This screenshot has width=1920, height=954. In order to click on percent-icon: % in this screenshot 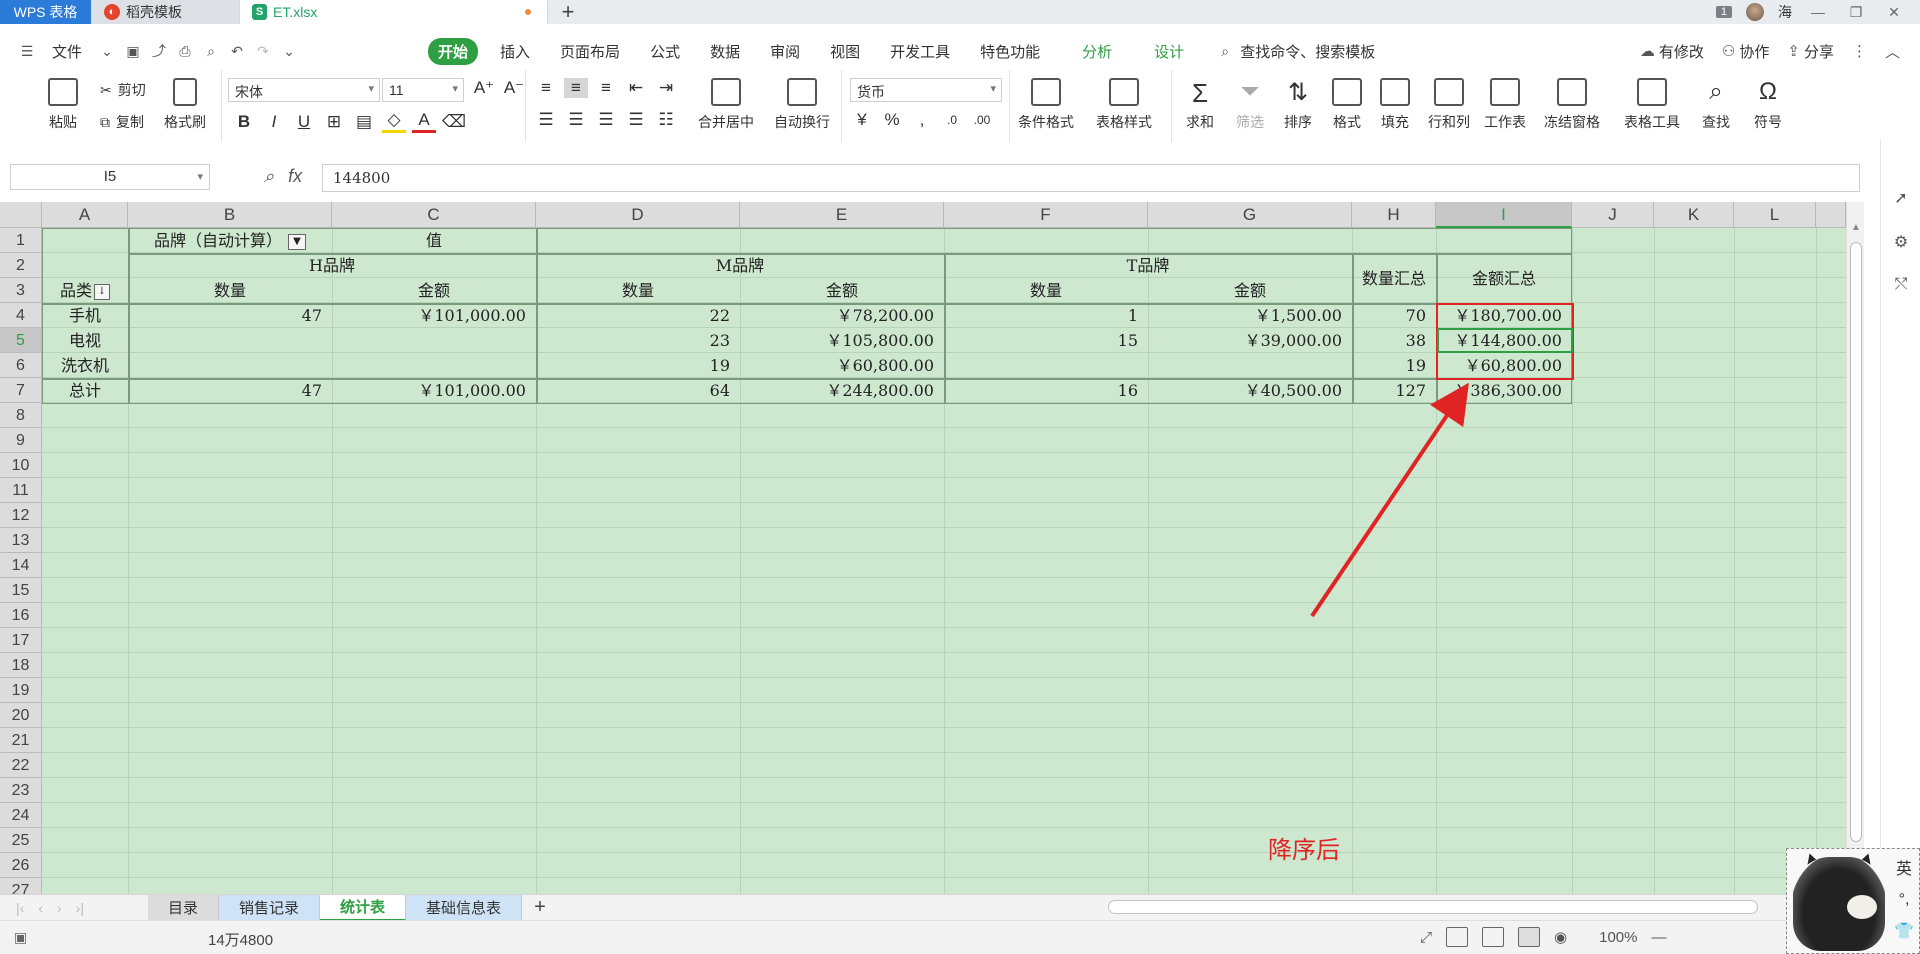, I will do `click(892, 120)`.